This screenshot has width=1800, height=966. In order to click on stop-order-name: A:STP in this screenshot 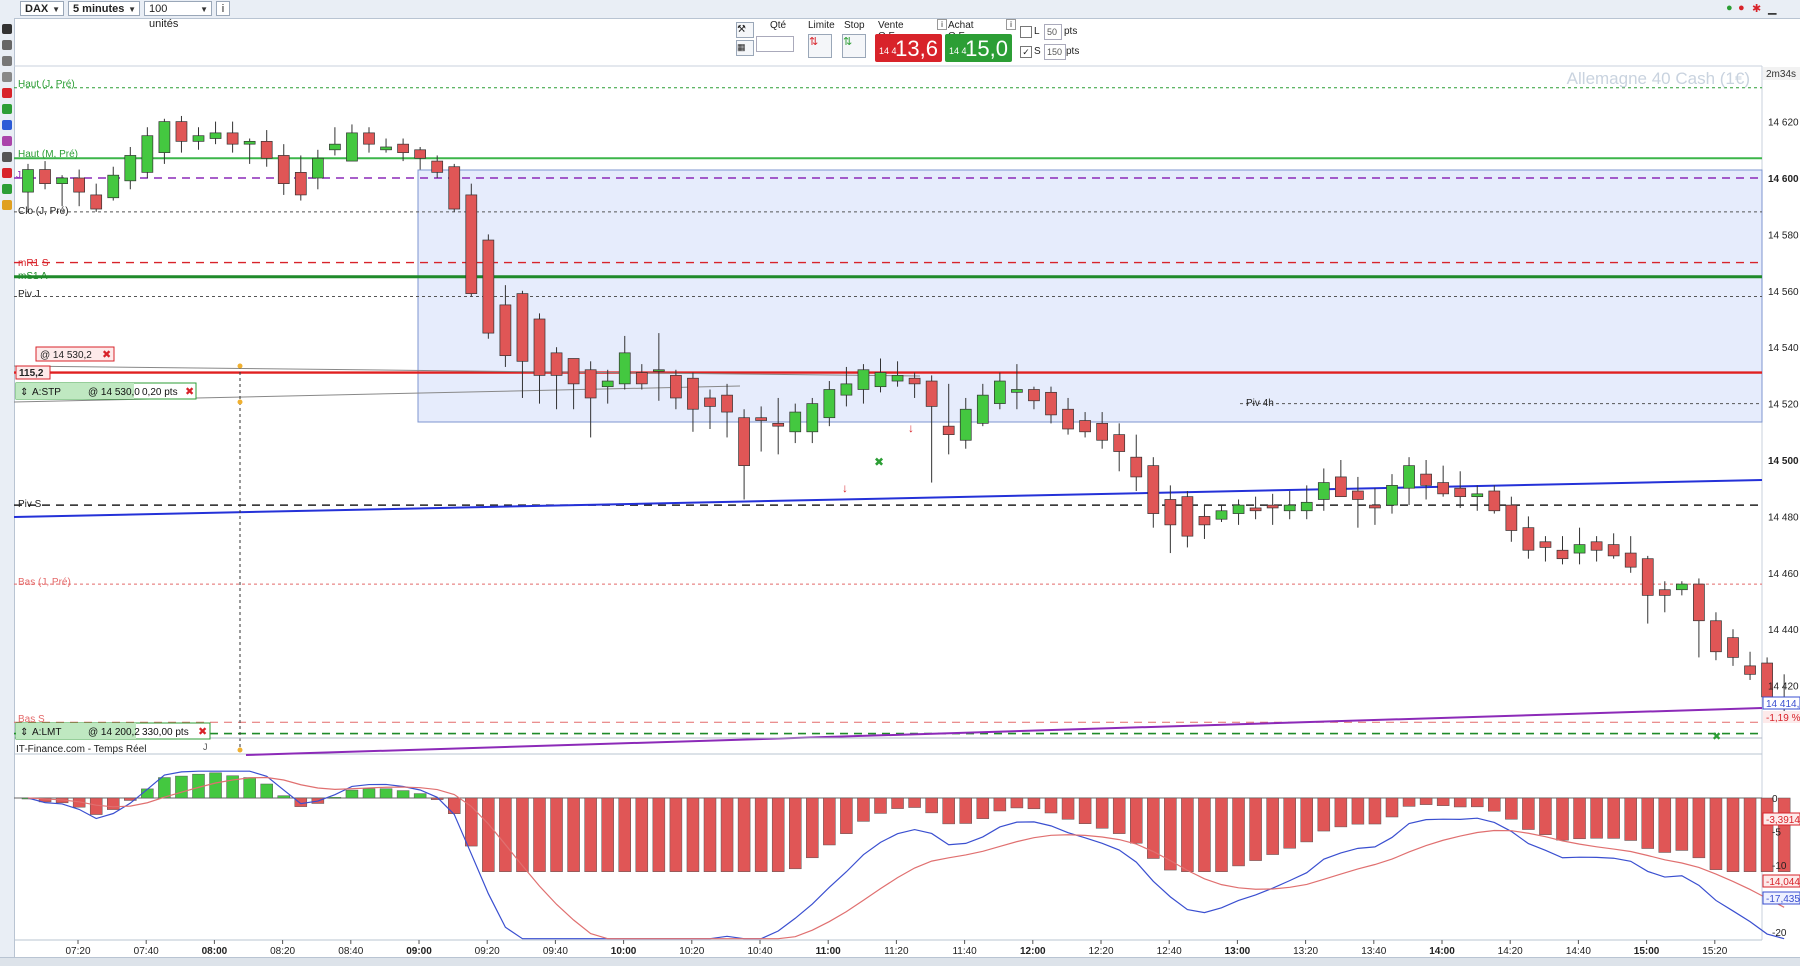, I will do `click(46, 392)`.